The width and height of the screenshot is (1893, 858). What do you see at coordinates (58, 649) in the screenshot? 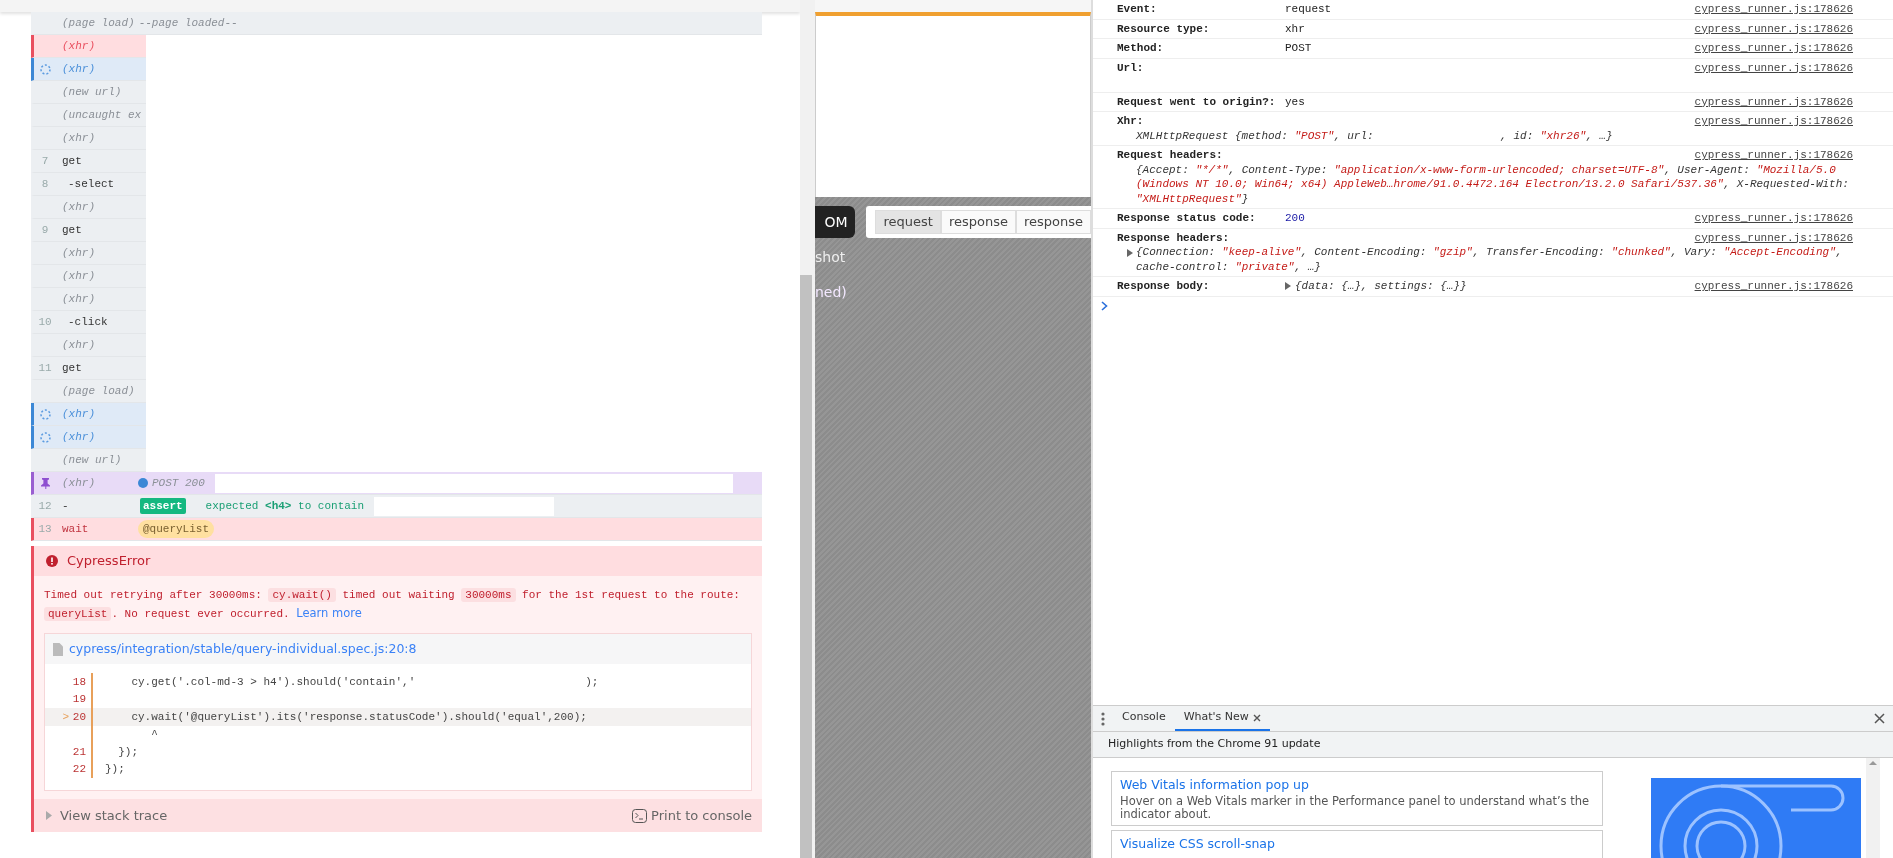
I see `file-icon` at bounding box center [58, 649].